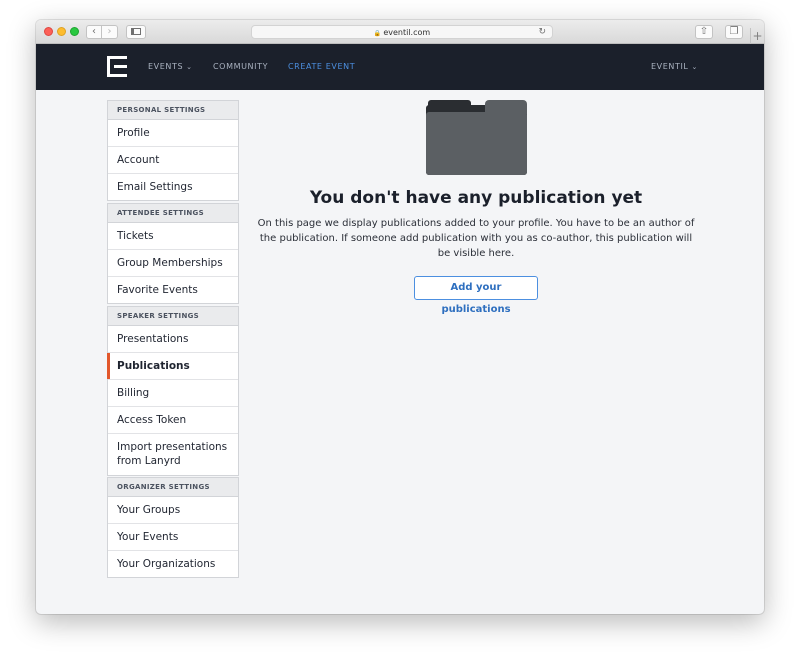 The width and height of the screenshot is (800, 665). I want to click on group-header: SPEAKER SETTINGS, so click(173, 316).